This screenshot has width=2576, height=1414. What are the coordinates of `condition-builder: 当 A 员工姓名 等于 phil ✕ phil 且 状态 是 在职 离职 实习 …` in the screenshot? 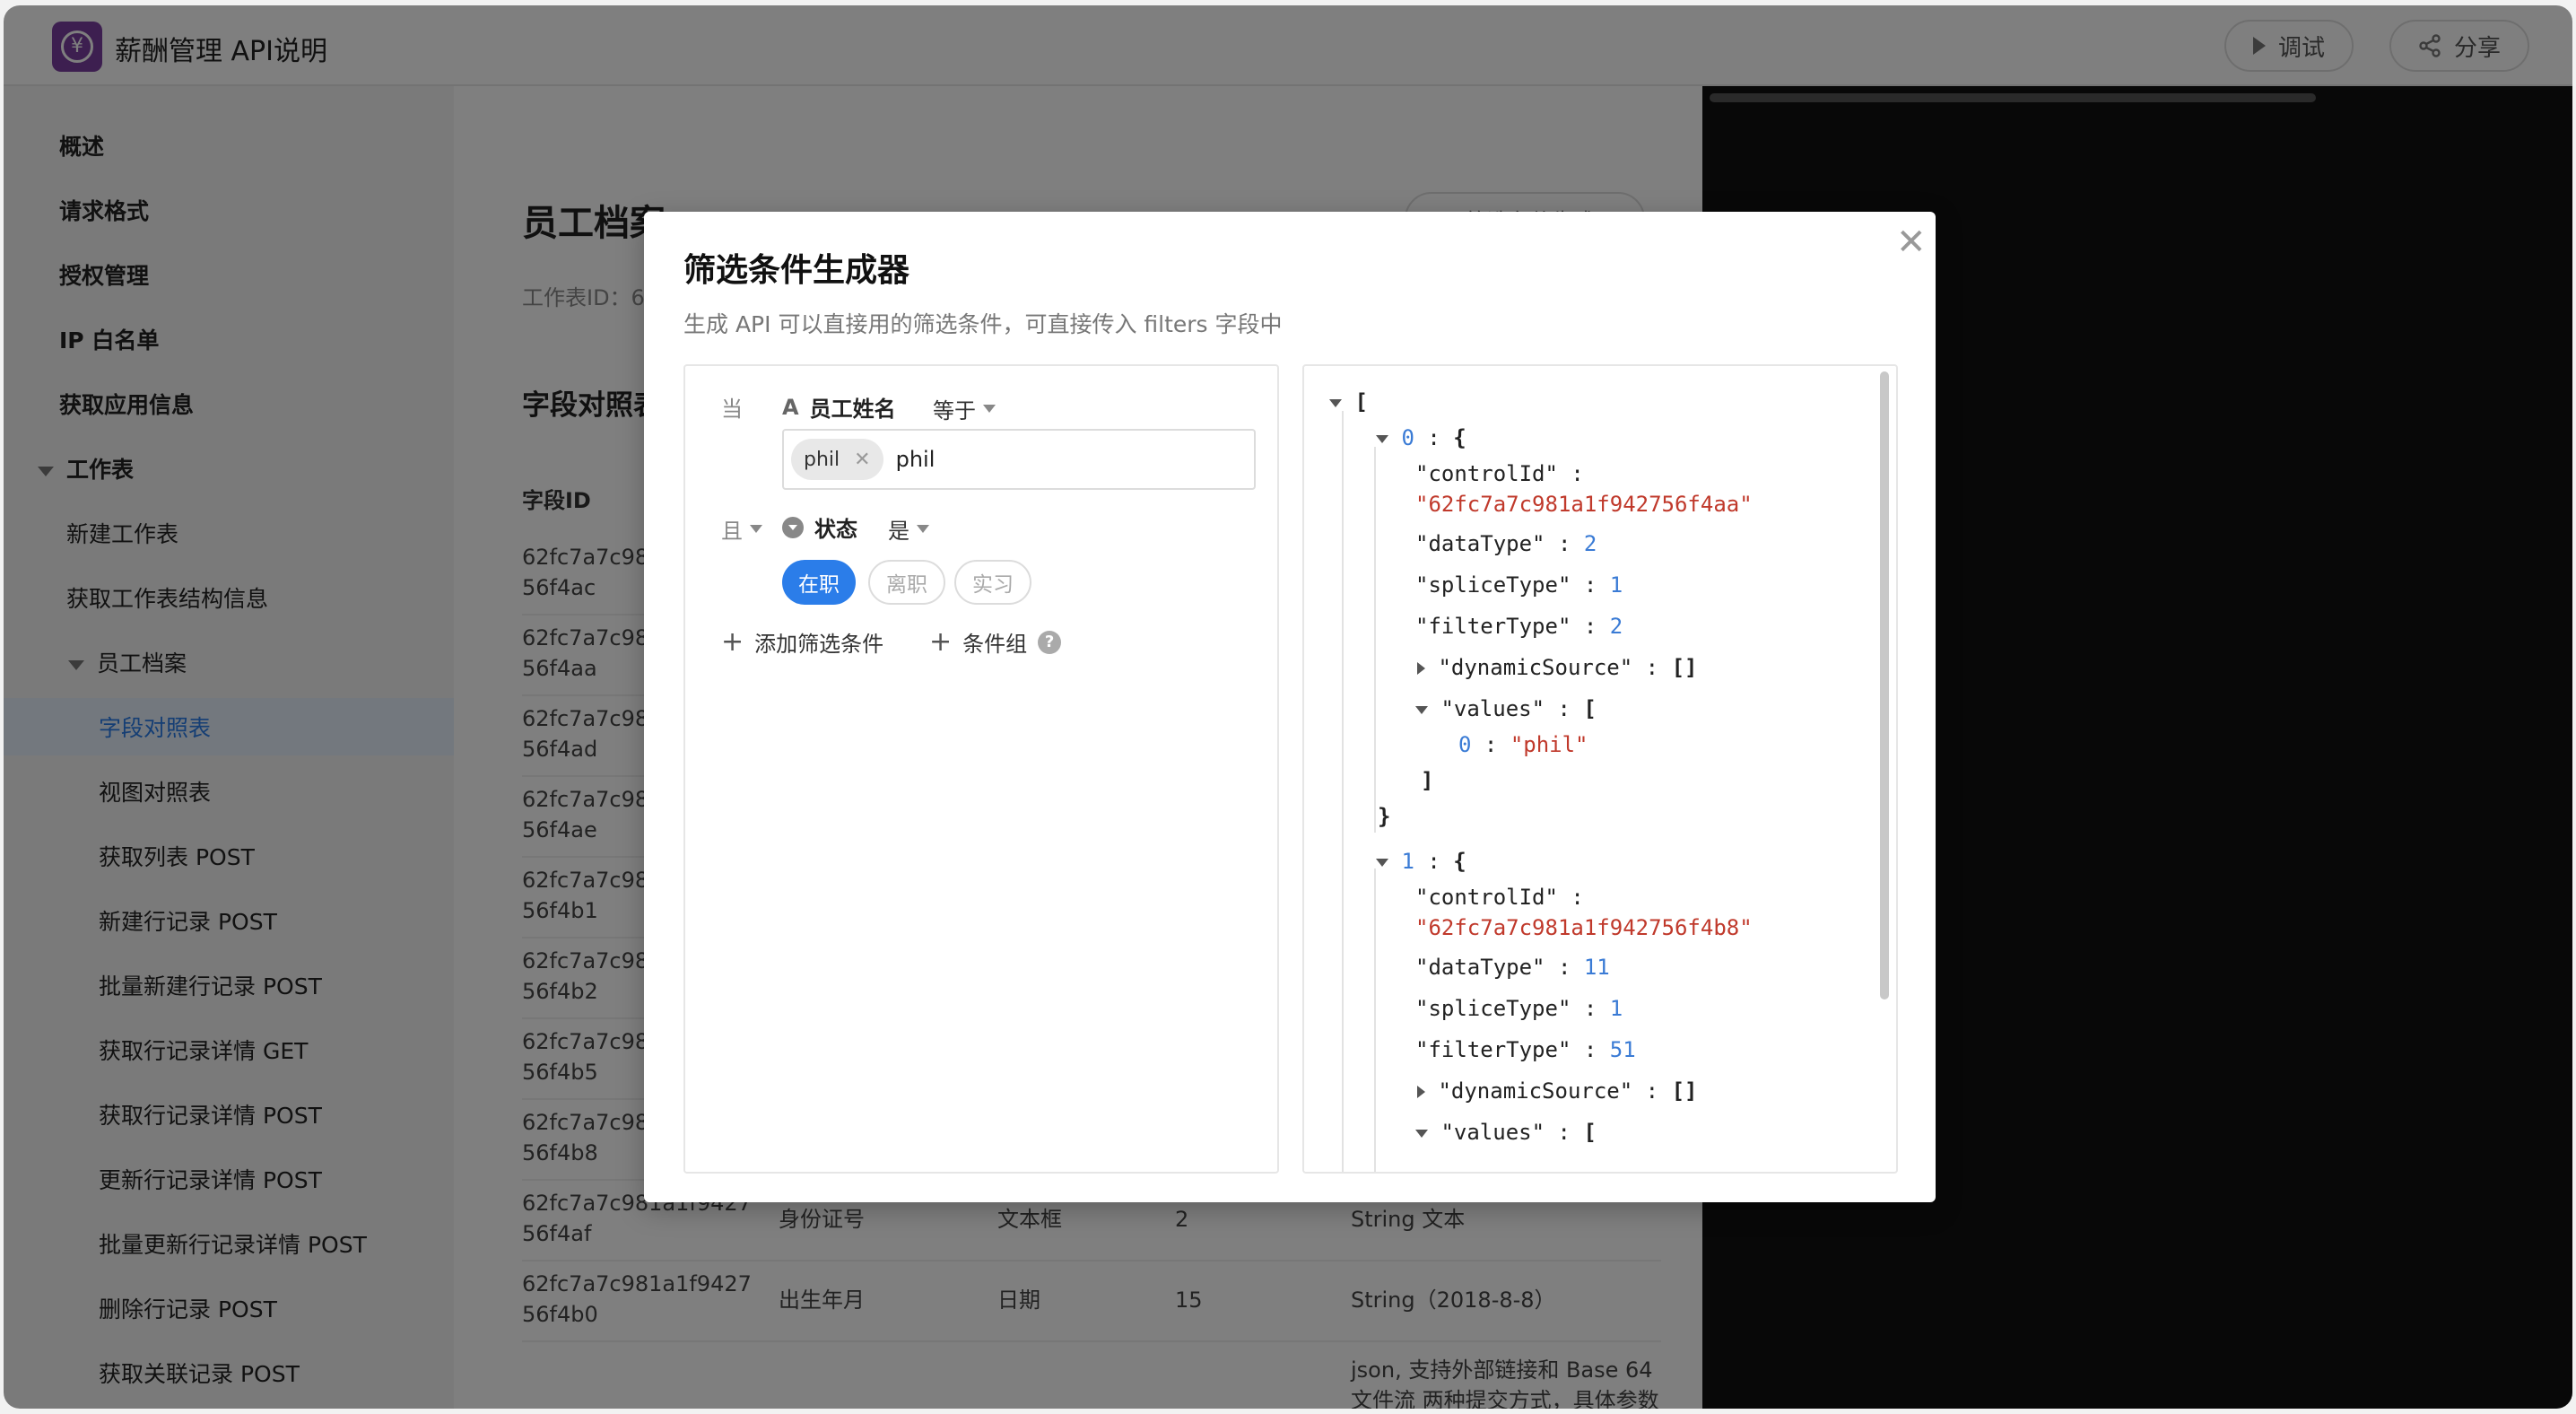 It's located at (981, 769).